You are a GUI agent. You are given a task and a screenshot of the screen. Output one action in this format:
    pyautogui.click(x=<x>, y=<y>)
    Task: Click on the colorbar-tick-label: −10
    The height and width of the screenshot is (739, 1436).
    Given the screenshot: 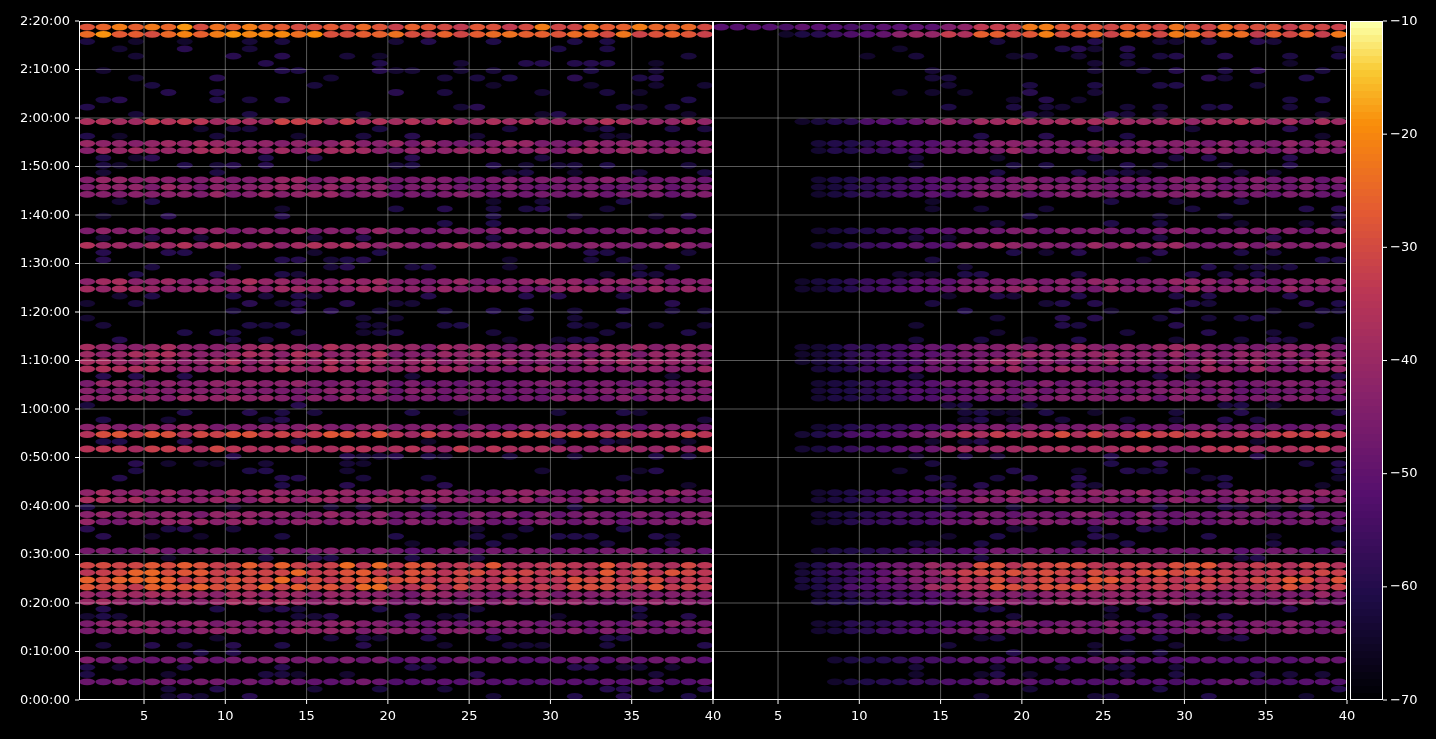 What is the action you would take?
    pyautogui.click(x=1404, y=20)
    